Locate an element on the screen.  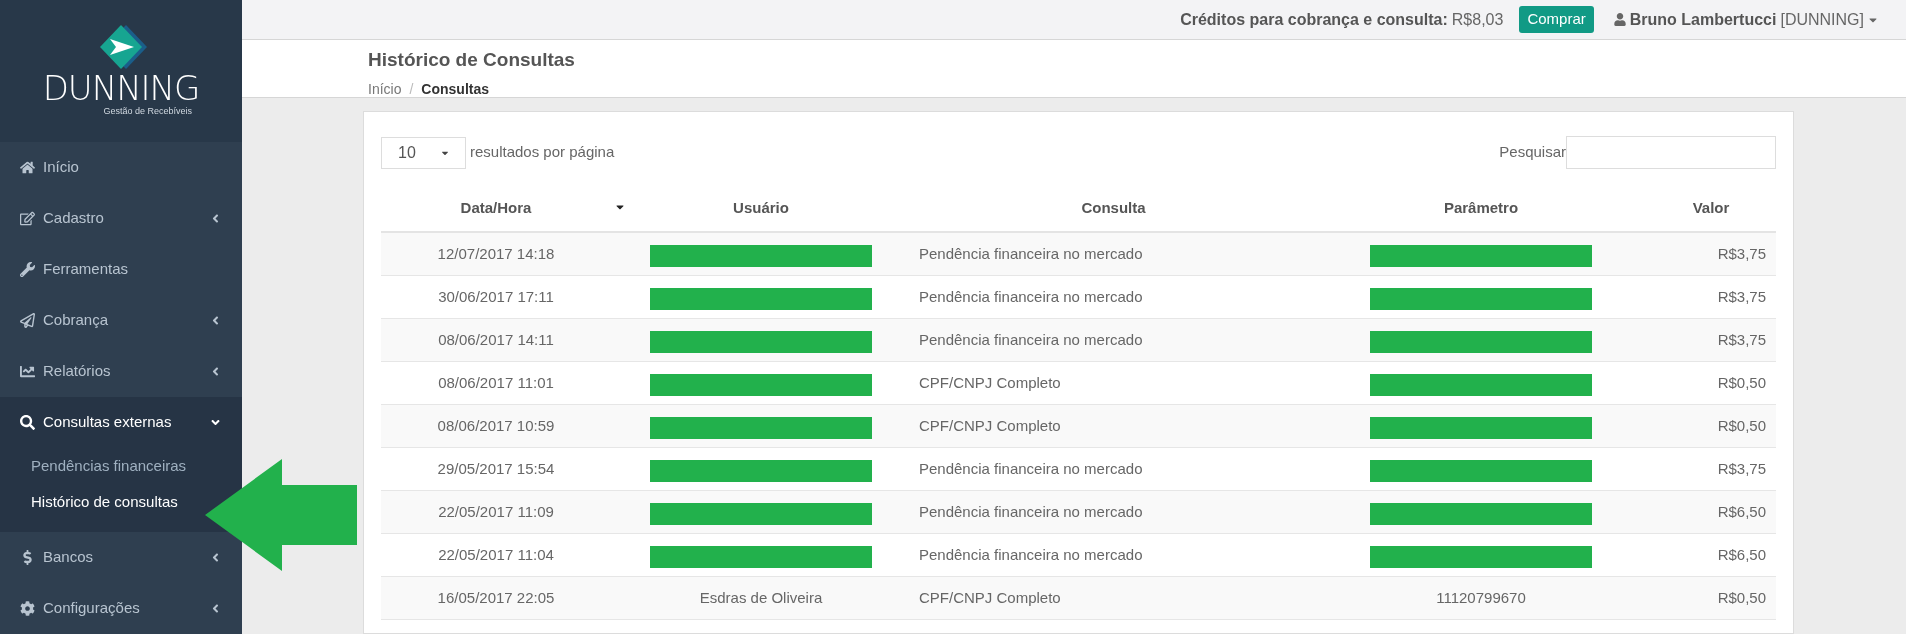
table-cell: 22/05/2017 11:04 is located at coordinates (496, 554).